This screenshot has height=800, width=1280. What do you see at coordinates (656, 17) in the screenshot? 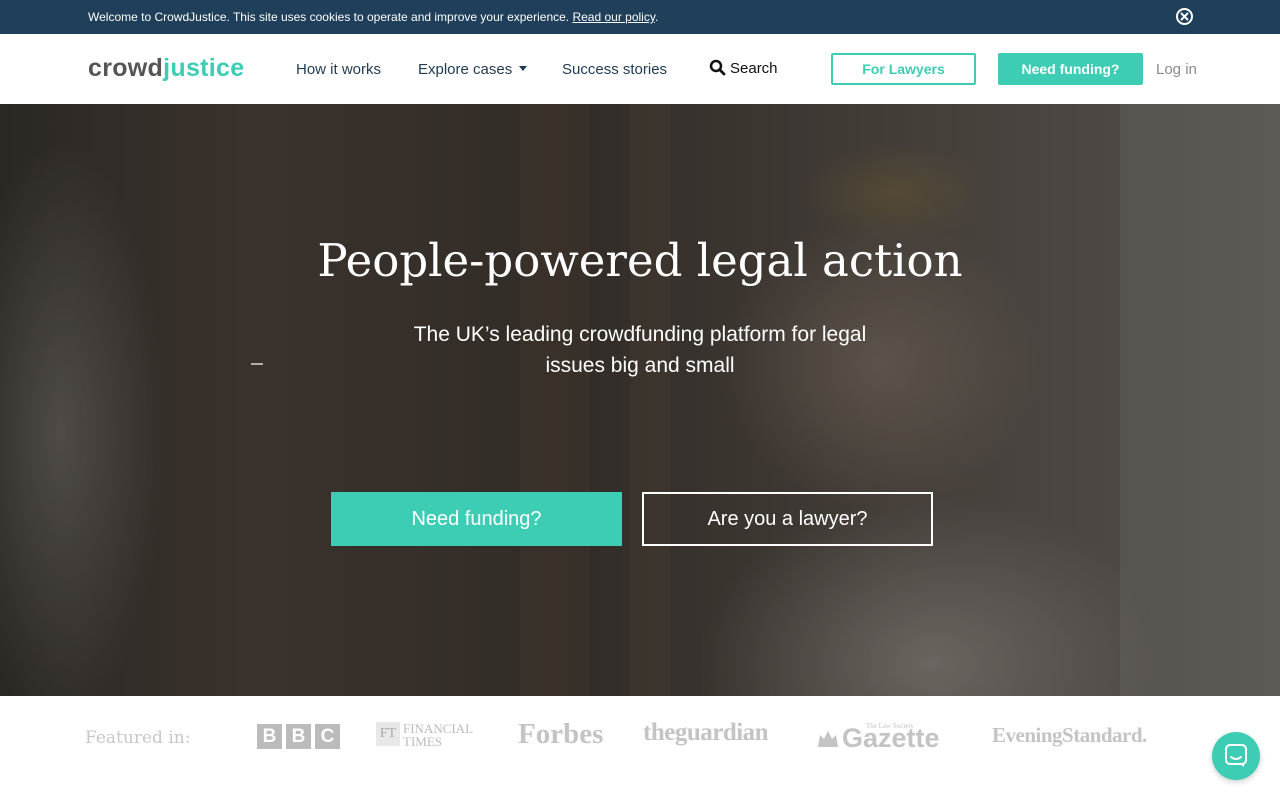
I see `cookie-suffix: .` at bounding box center [656, 17].